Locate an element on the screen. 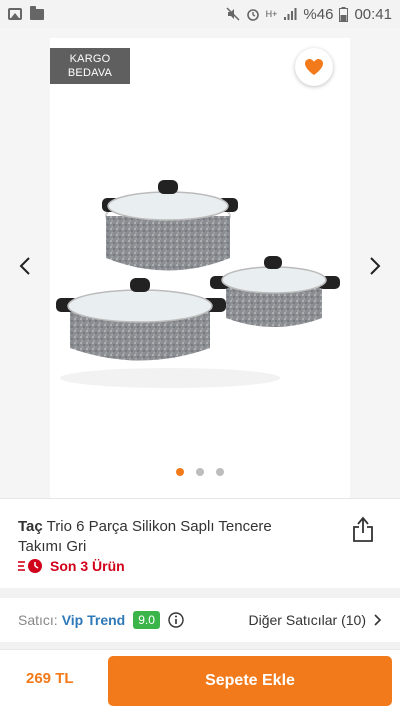 The image size is (400, 711). network-type: H+ is located at coordinates (271, 14).